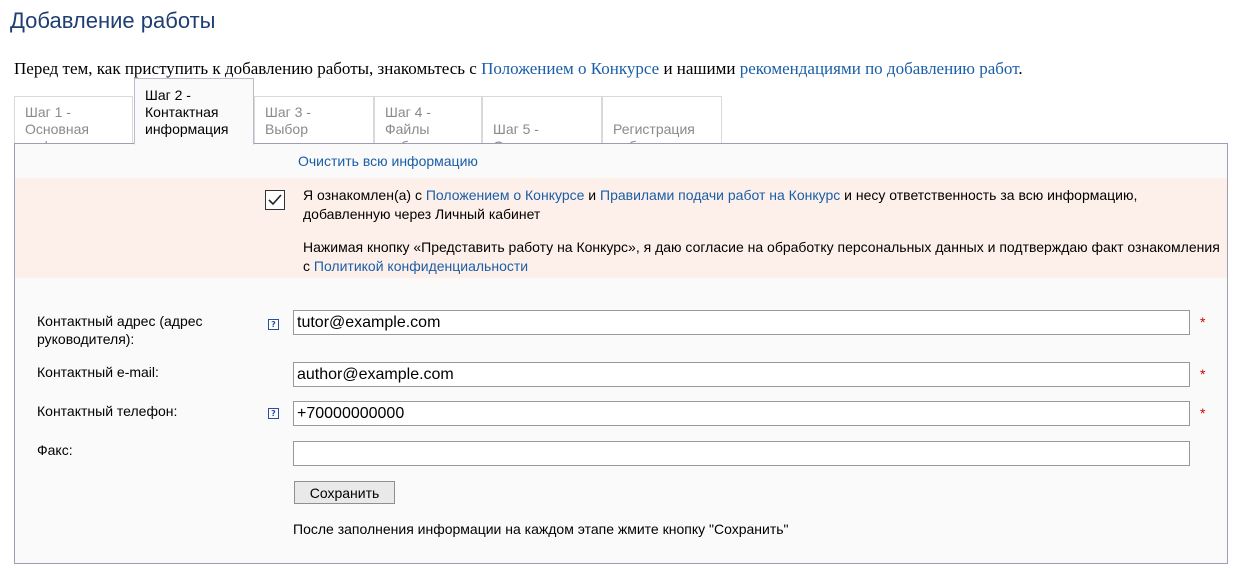 This screenshot has height=575, width=1241. What do you see at coordinates (364, 195) in the screenshot?
I see `consent-text-part: Я ознакомлен(а) с` at bounding box center [364, 195].